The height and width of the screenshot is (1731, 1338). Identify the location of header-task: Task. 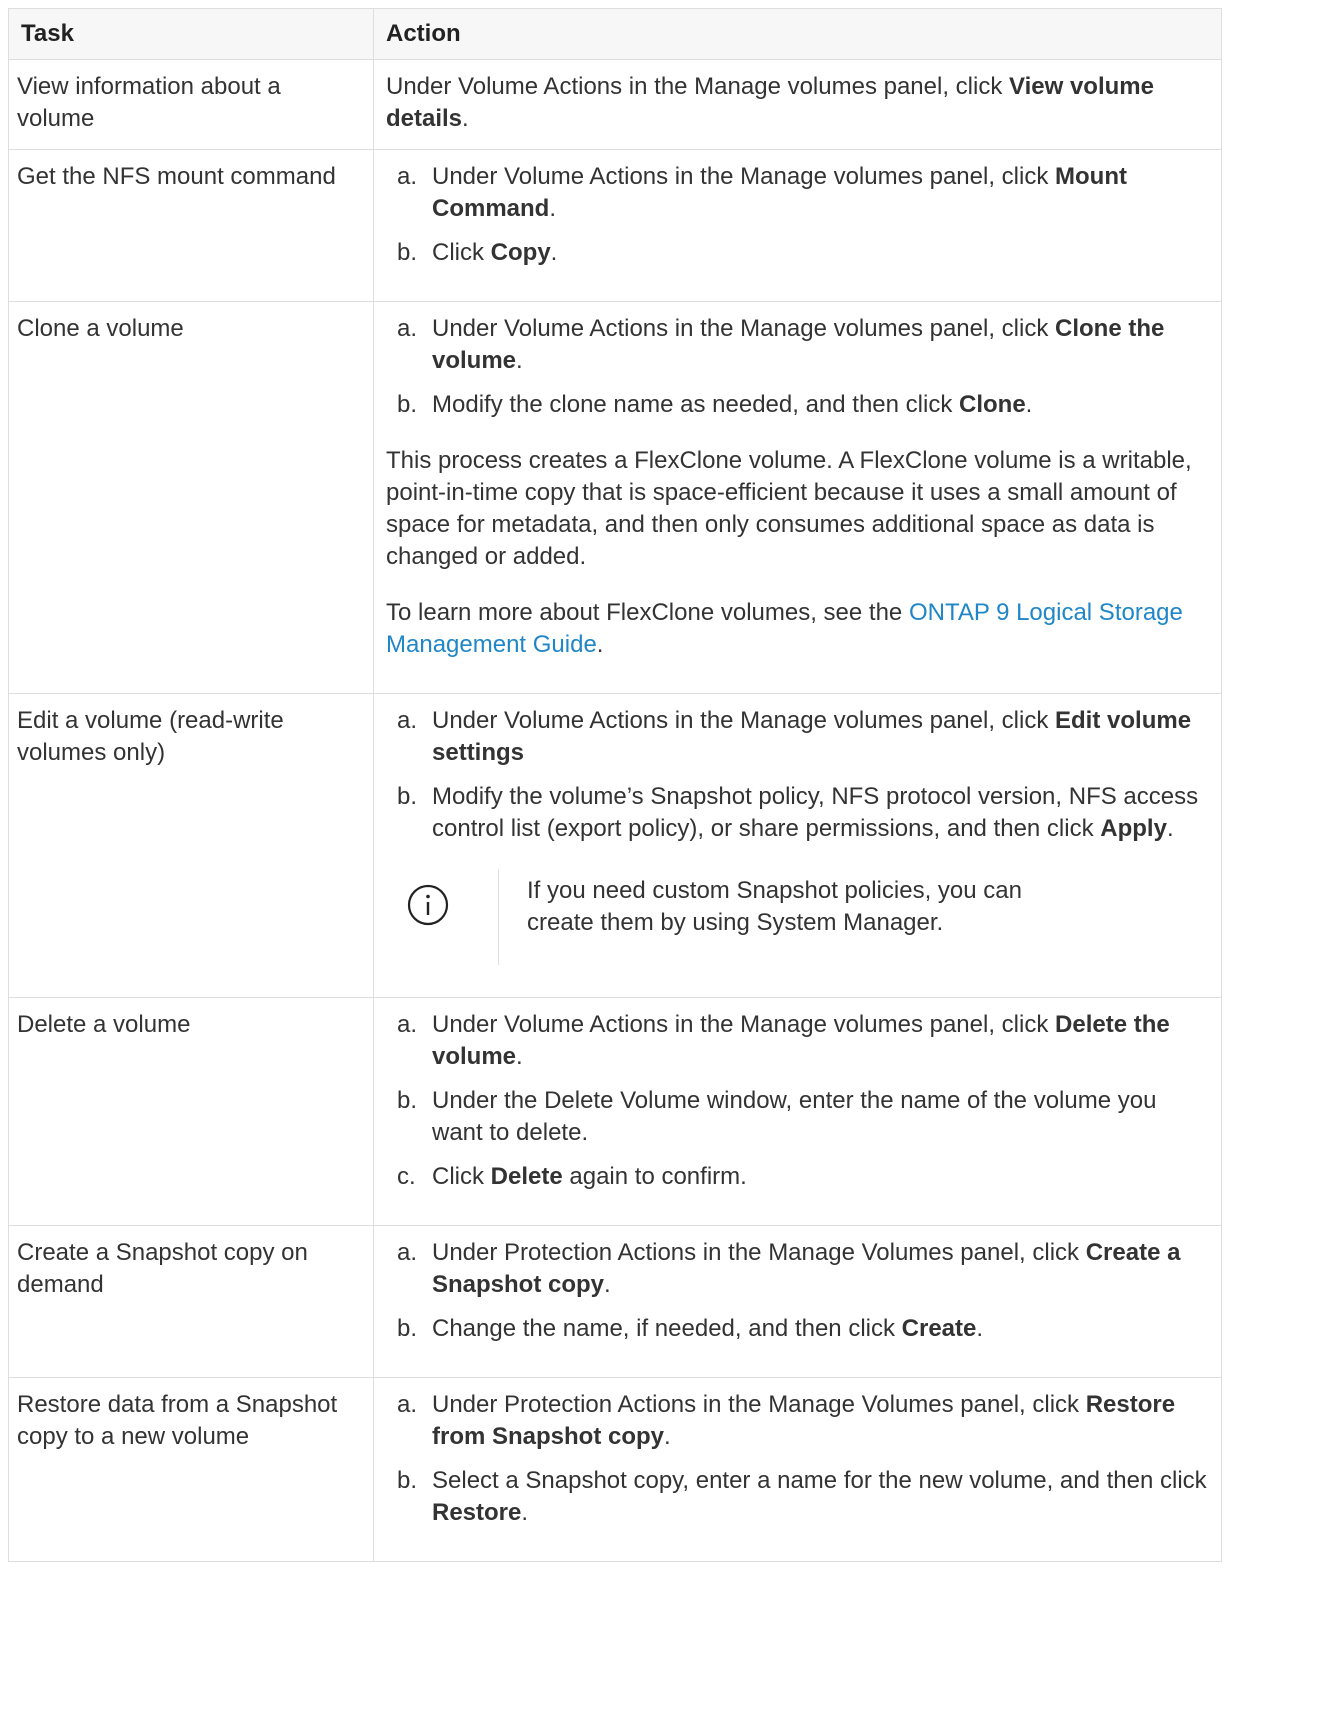
(191, 34).